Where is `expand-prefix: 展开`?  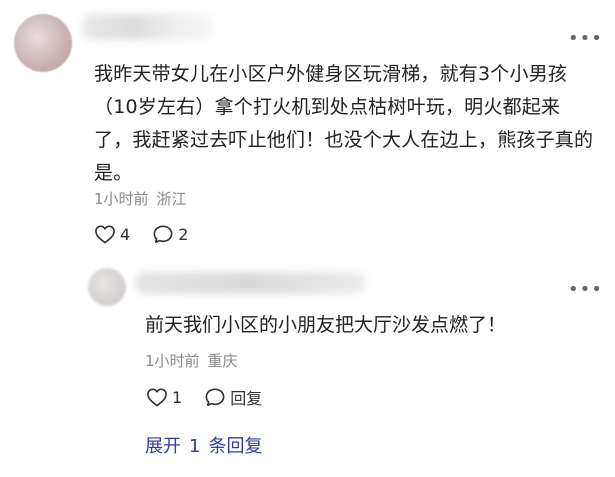 expand-prefix: 展开 is located at coordinates (163, 446).